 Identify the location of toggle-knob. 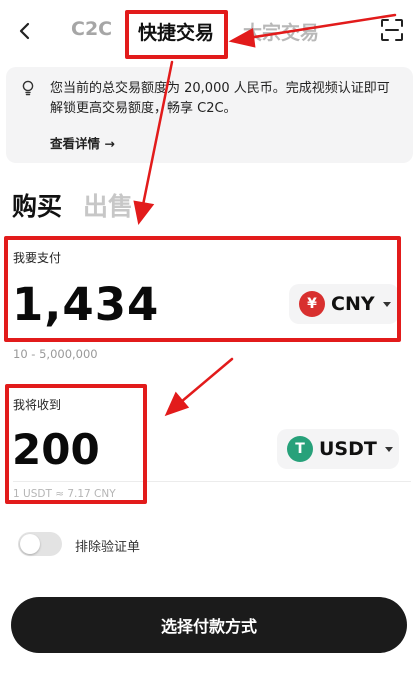
(30, 544).